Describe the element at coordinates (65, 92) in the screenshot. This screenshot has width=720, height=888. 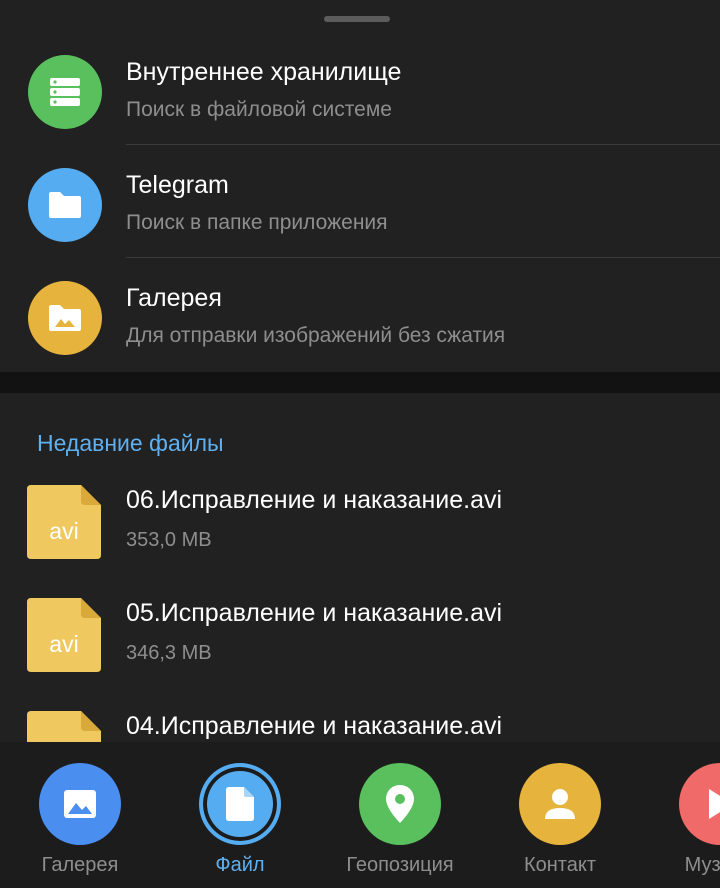
I see `storage-icon` at that location.